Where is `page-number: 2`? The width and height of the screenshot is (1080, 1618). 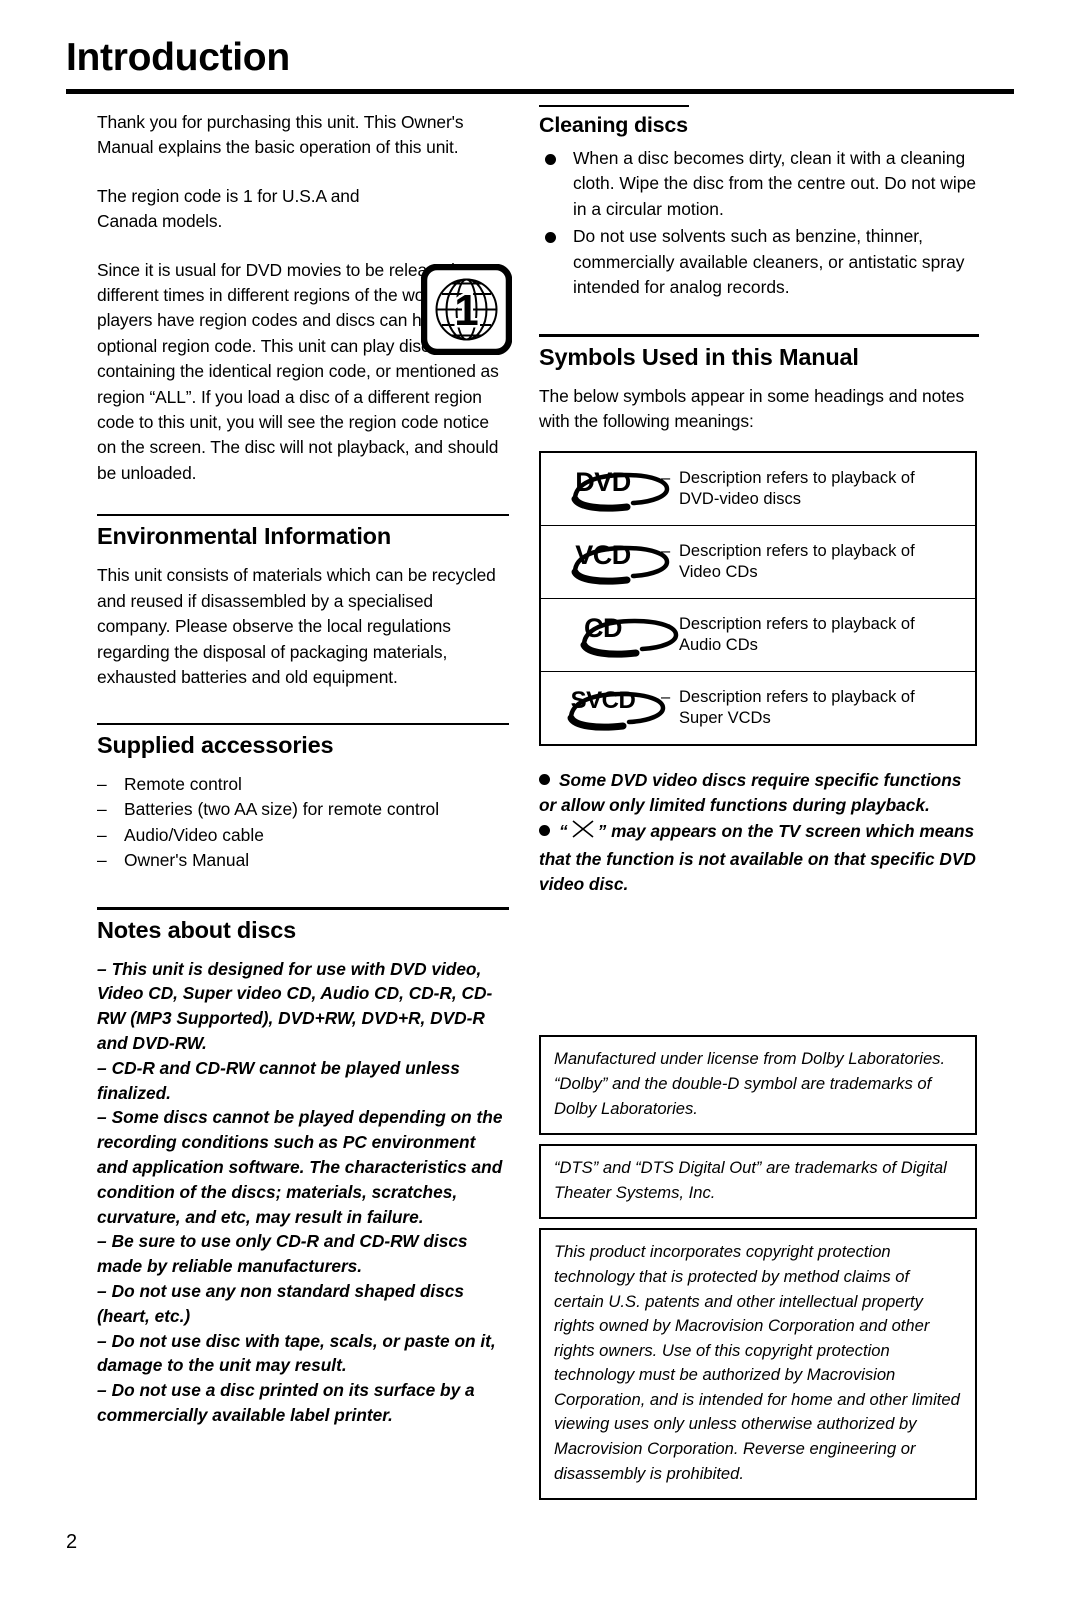 page-number: 2 is located at coordinates (72, 1542).